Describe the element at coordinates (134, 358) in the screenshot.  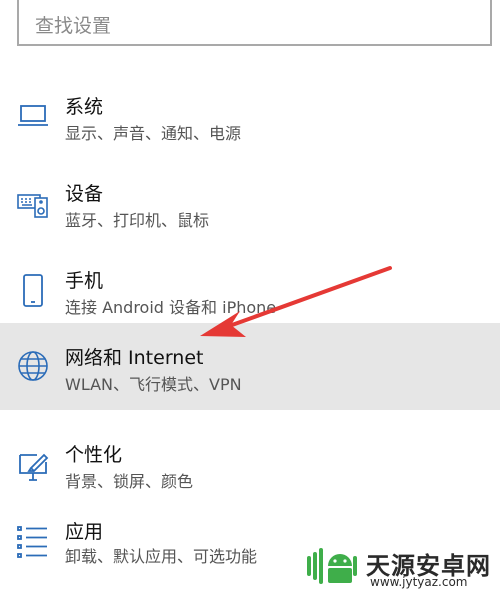
I see `settings-item-title: 网络和 Internet` at that location.